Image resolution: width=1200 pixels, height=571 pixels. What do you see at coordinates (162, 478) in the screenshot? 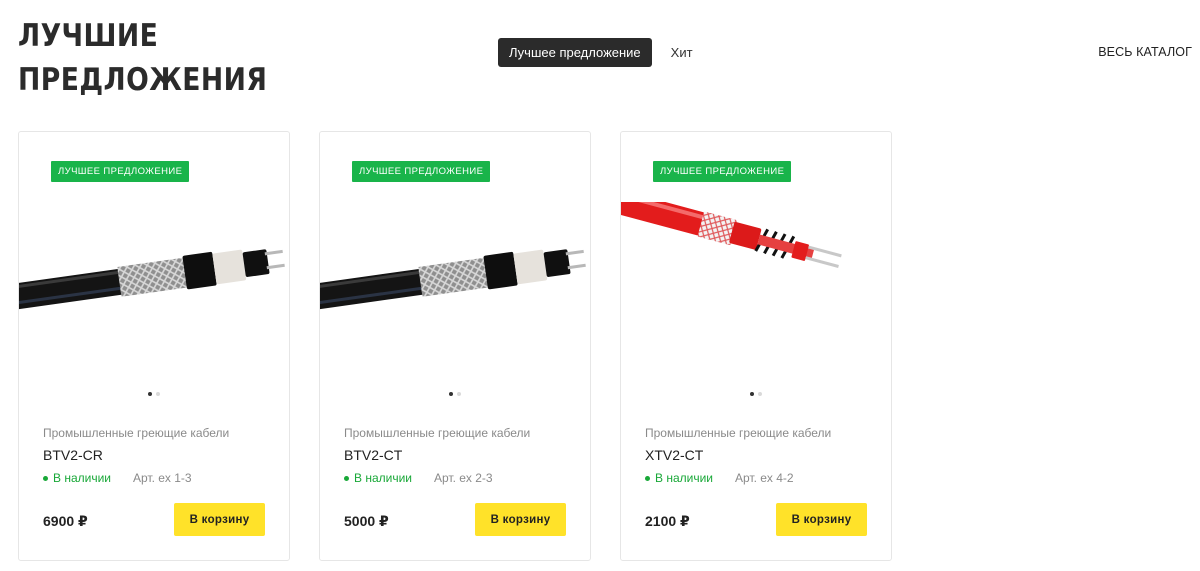
I see `product-sku: Арт. ex 1-3` at bounding box center [162, 478].